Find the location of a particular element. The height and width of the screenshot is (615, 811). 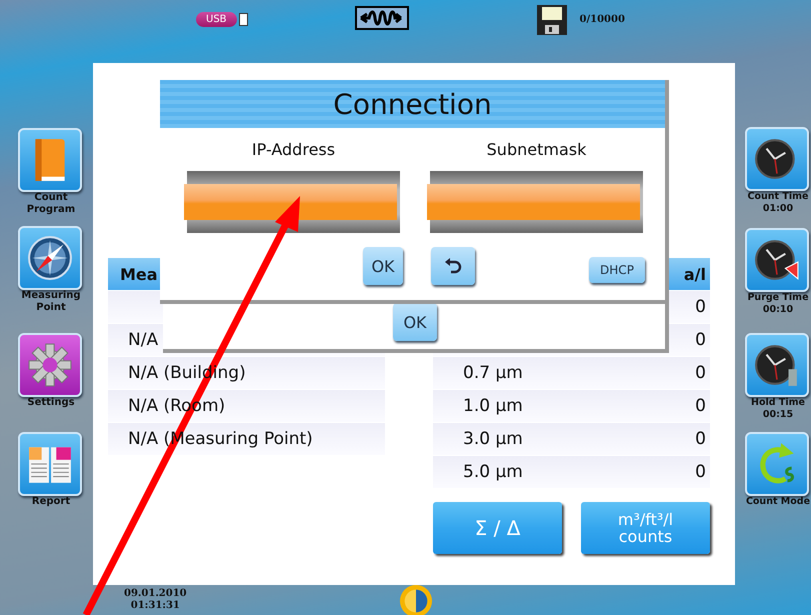

location-cell: N/A is located at coordinates (143, 340).